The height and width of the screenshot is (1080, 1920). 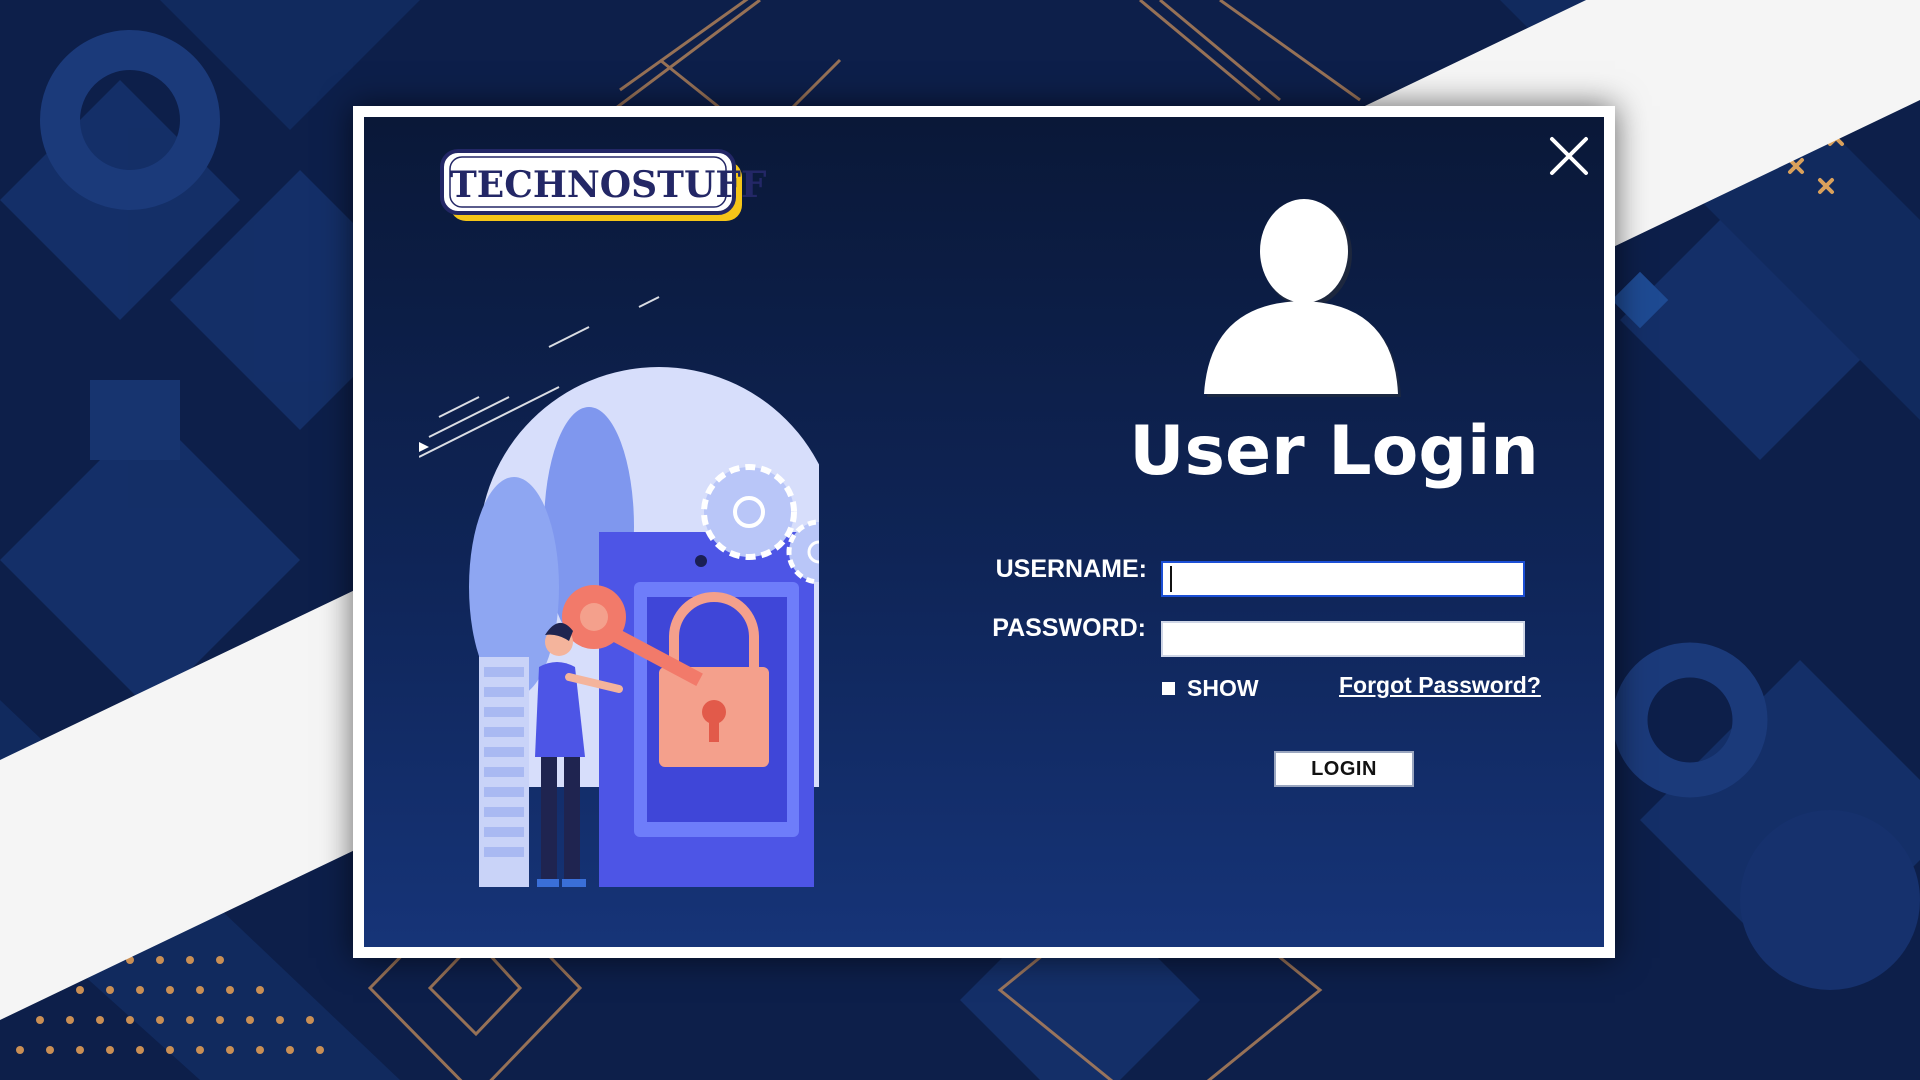 What do you see at coordinates (1223, 687) in the screenshot?
I see `show-password-label: SHOW` at bounding box center [1223, 687].